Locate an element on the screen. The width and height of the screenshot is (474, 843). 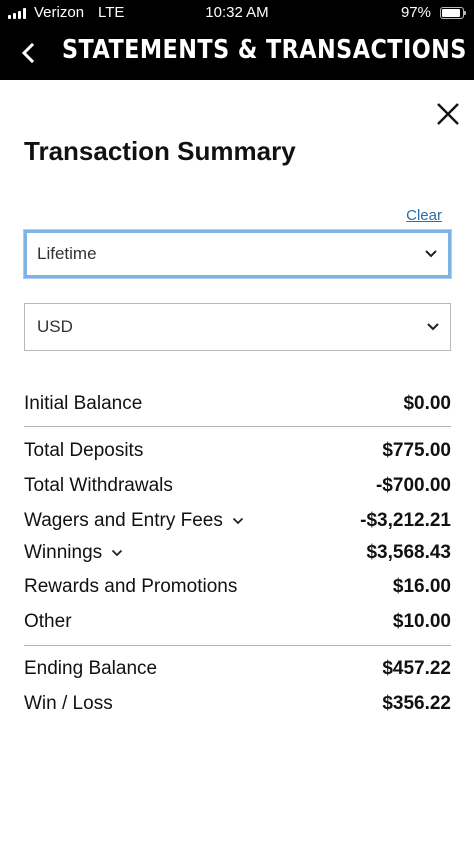
panel-title: Transaction Summary is located at coordinates (160, 151).